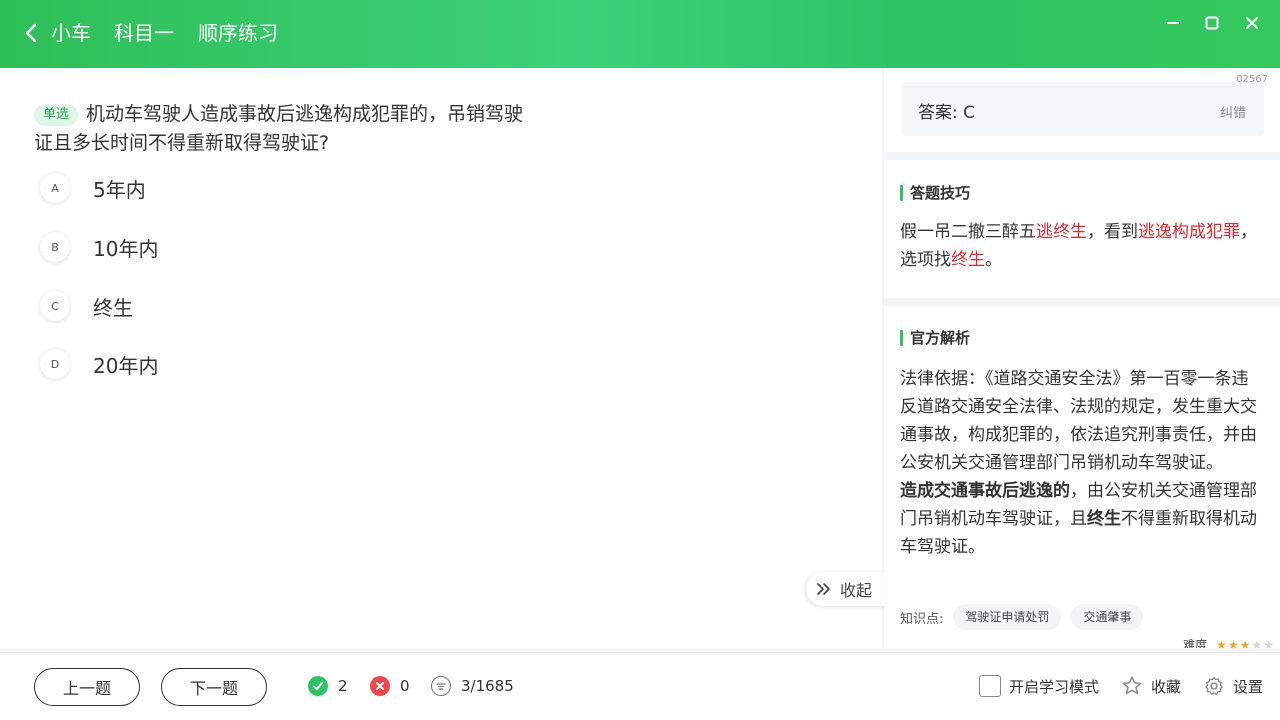 The width and height of the screenshot is (1280, 720). What do you see at coordinates (1007, 617) in the screenshot?
I see `knowledge-tag: 驾驶证申请处罚` at bounding box center [1007, 617].